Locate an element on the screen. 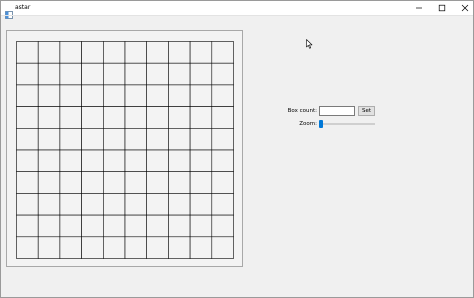  zoom-slider is located at coordinates (347, 124).